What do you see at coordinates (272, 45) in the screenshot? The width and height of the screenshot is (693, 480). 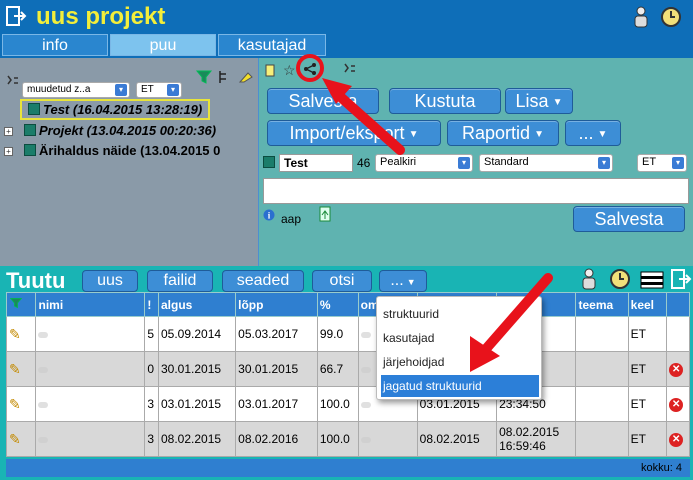 I see `tab-users: kasutajad` at bounding box center [272, 45].